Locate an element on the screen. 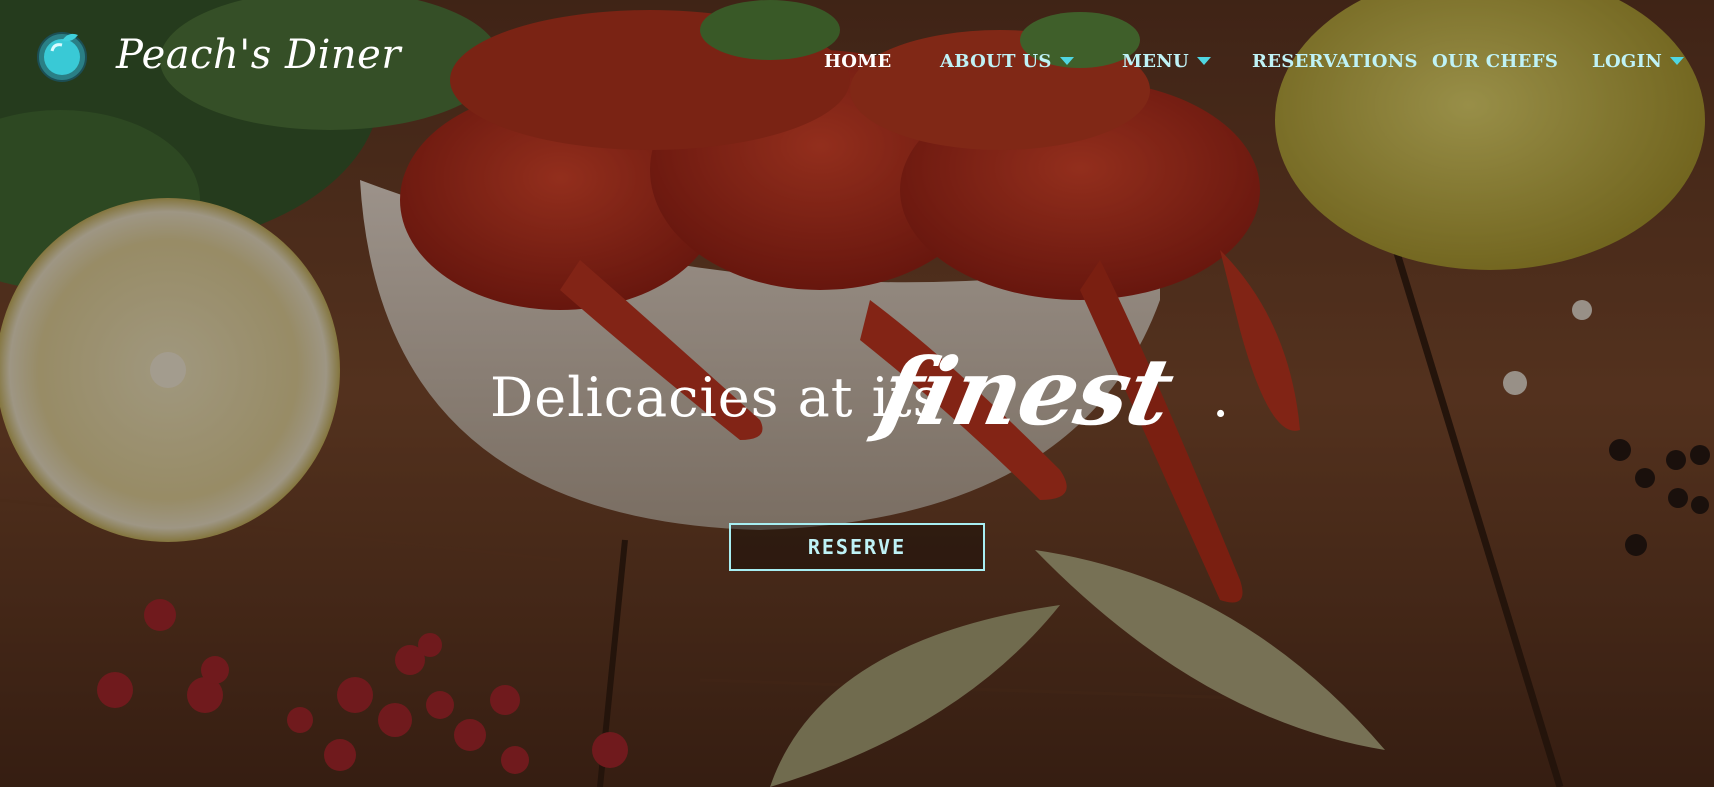  nav-login: LOGIN is located at coordinates (1638, 61).